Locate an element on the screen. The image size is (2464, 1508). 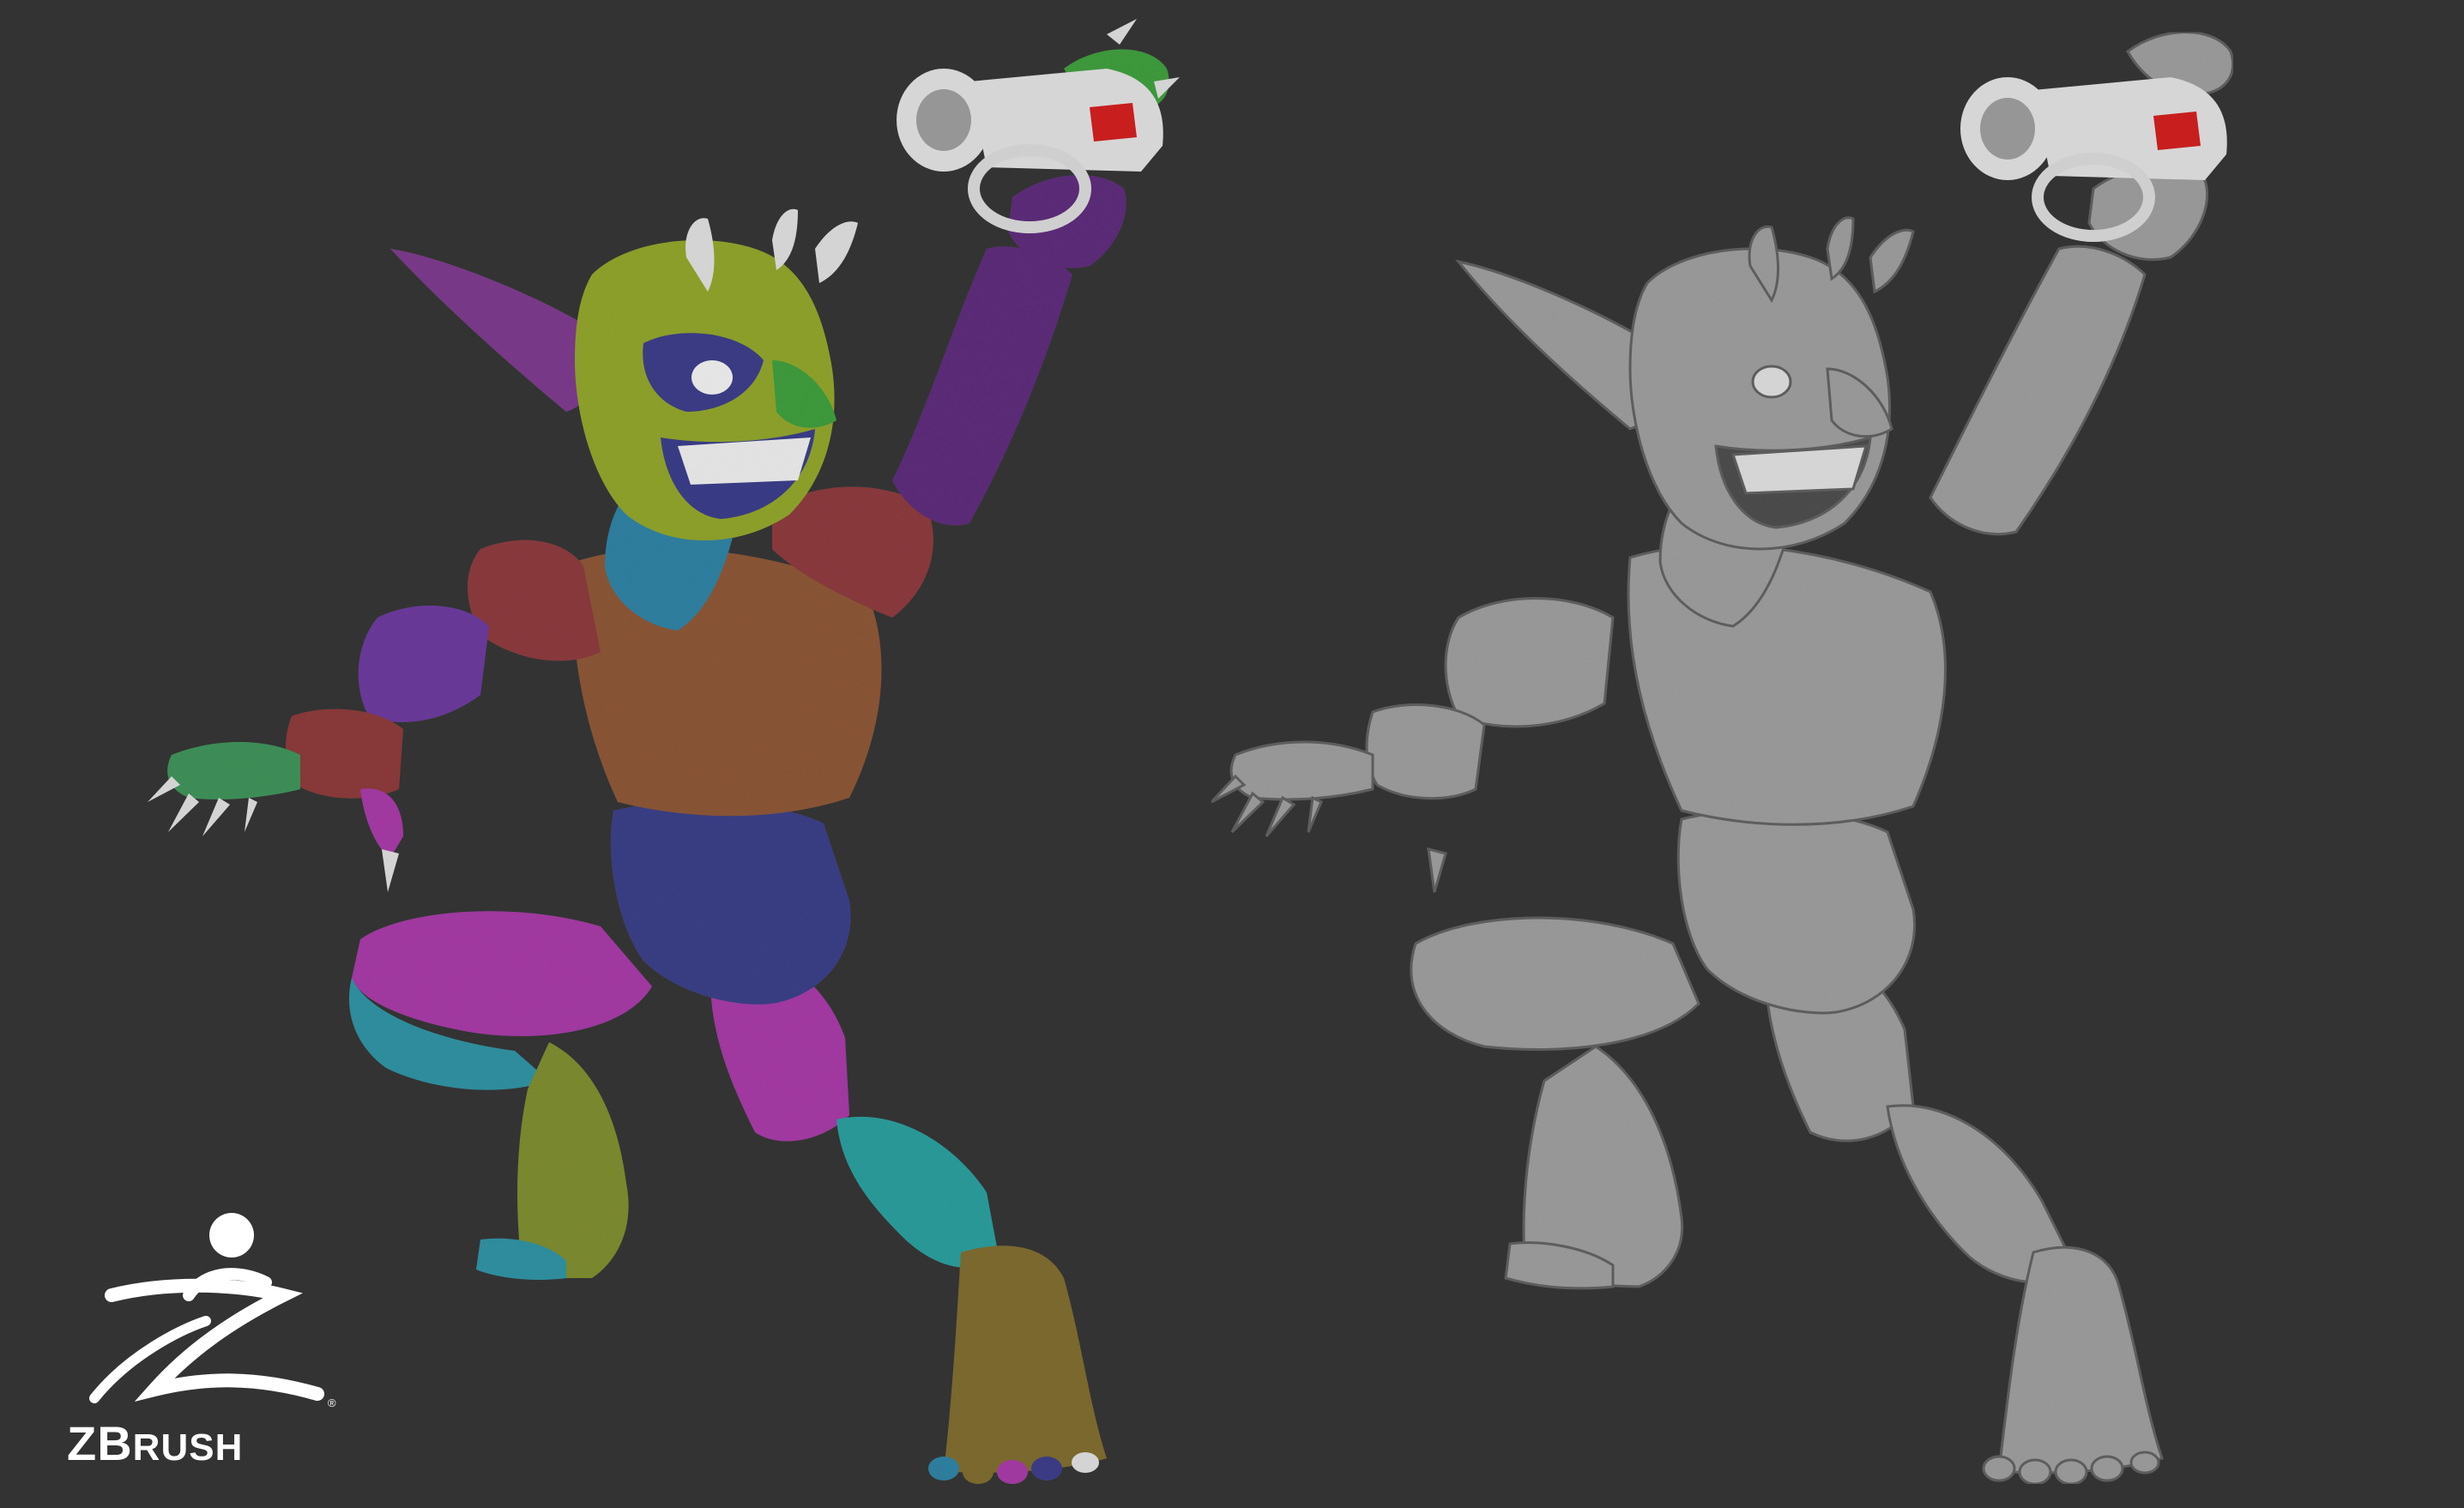
left-hand is located at coordinates (233, 770).